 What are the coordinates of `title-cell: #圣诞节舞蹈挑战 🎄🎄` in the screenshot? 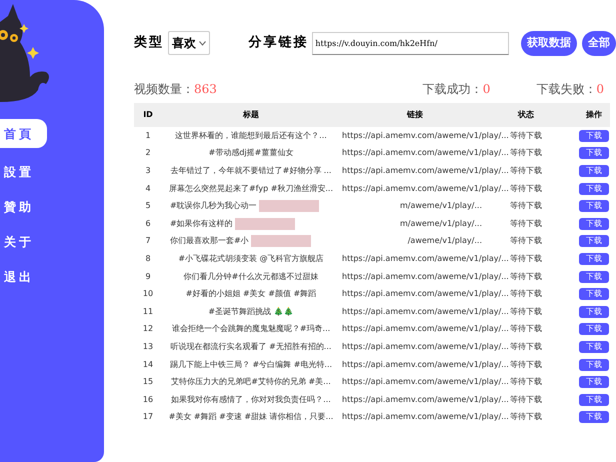 It's located at (251, 311).